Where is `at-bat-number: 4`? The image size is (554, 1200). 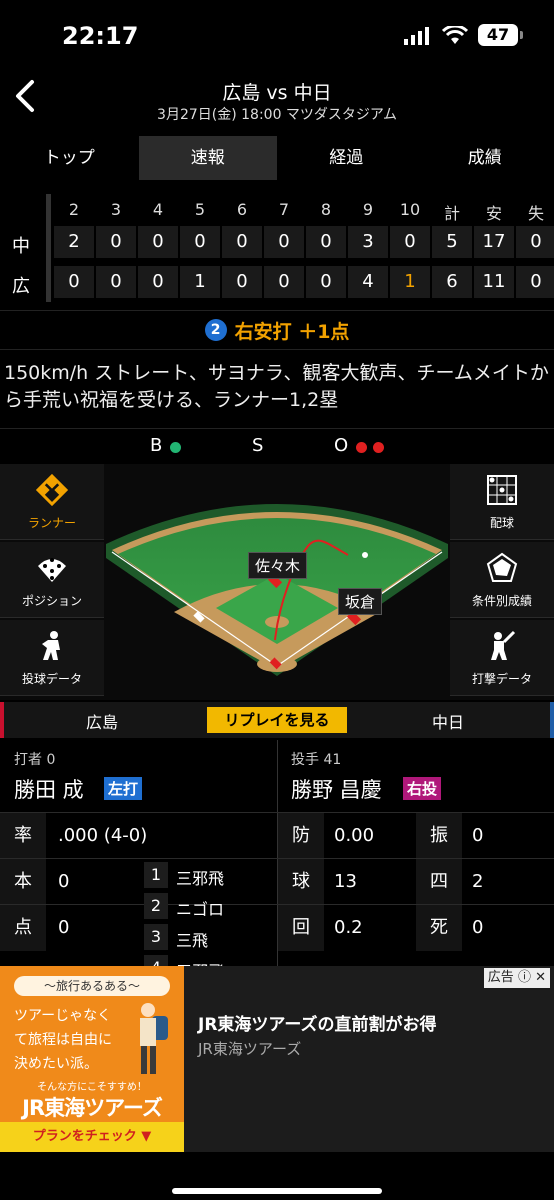 at-bat-number: 4 is located at coordinates (156, 960).